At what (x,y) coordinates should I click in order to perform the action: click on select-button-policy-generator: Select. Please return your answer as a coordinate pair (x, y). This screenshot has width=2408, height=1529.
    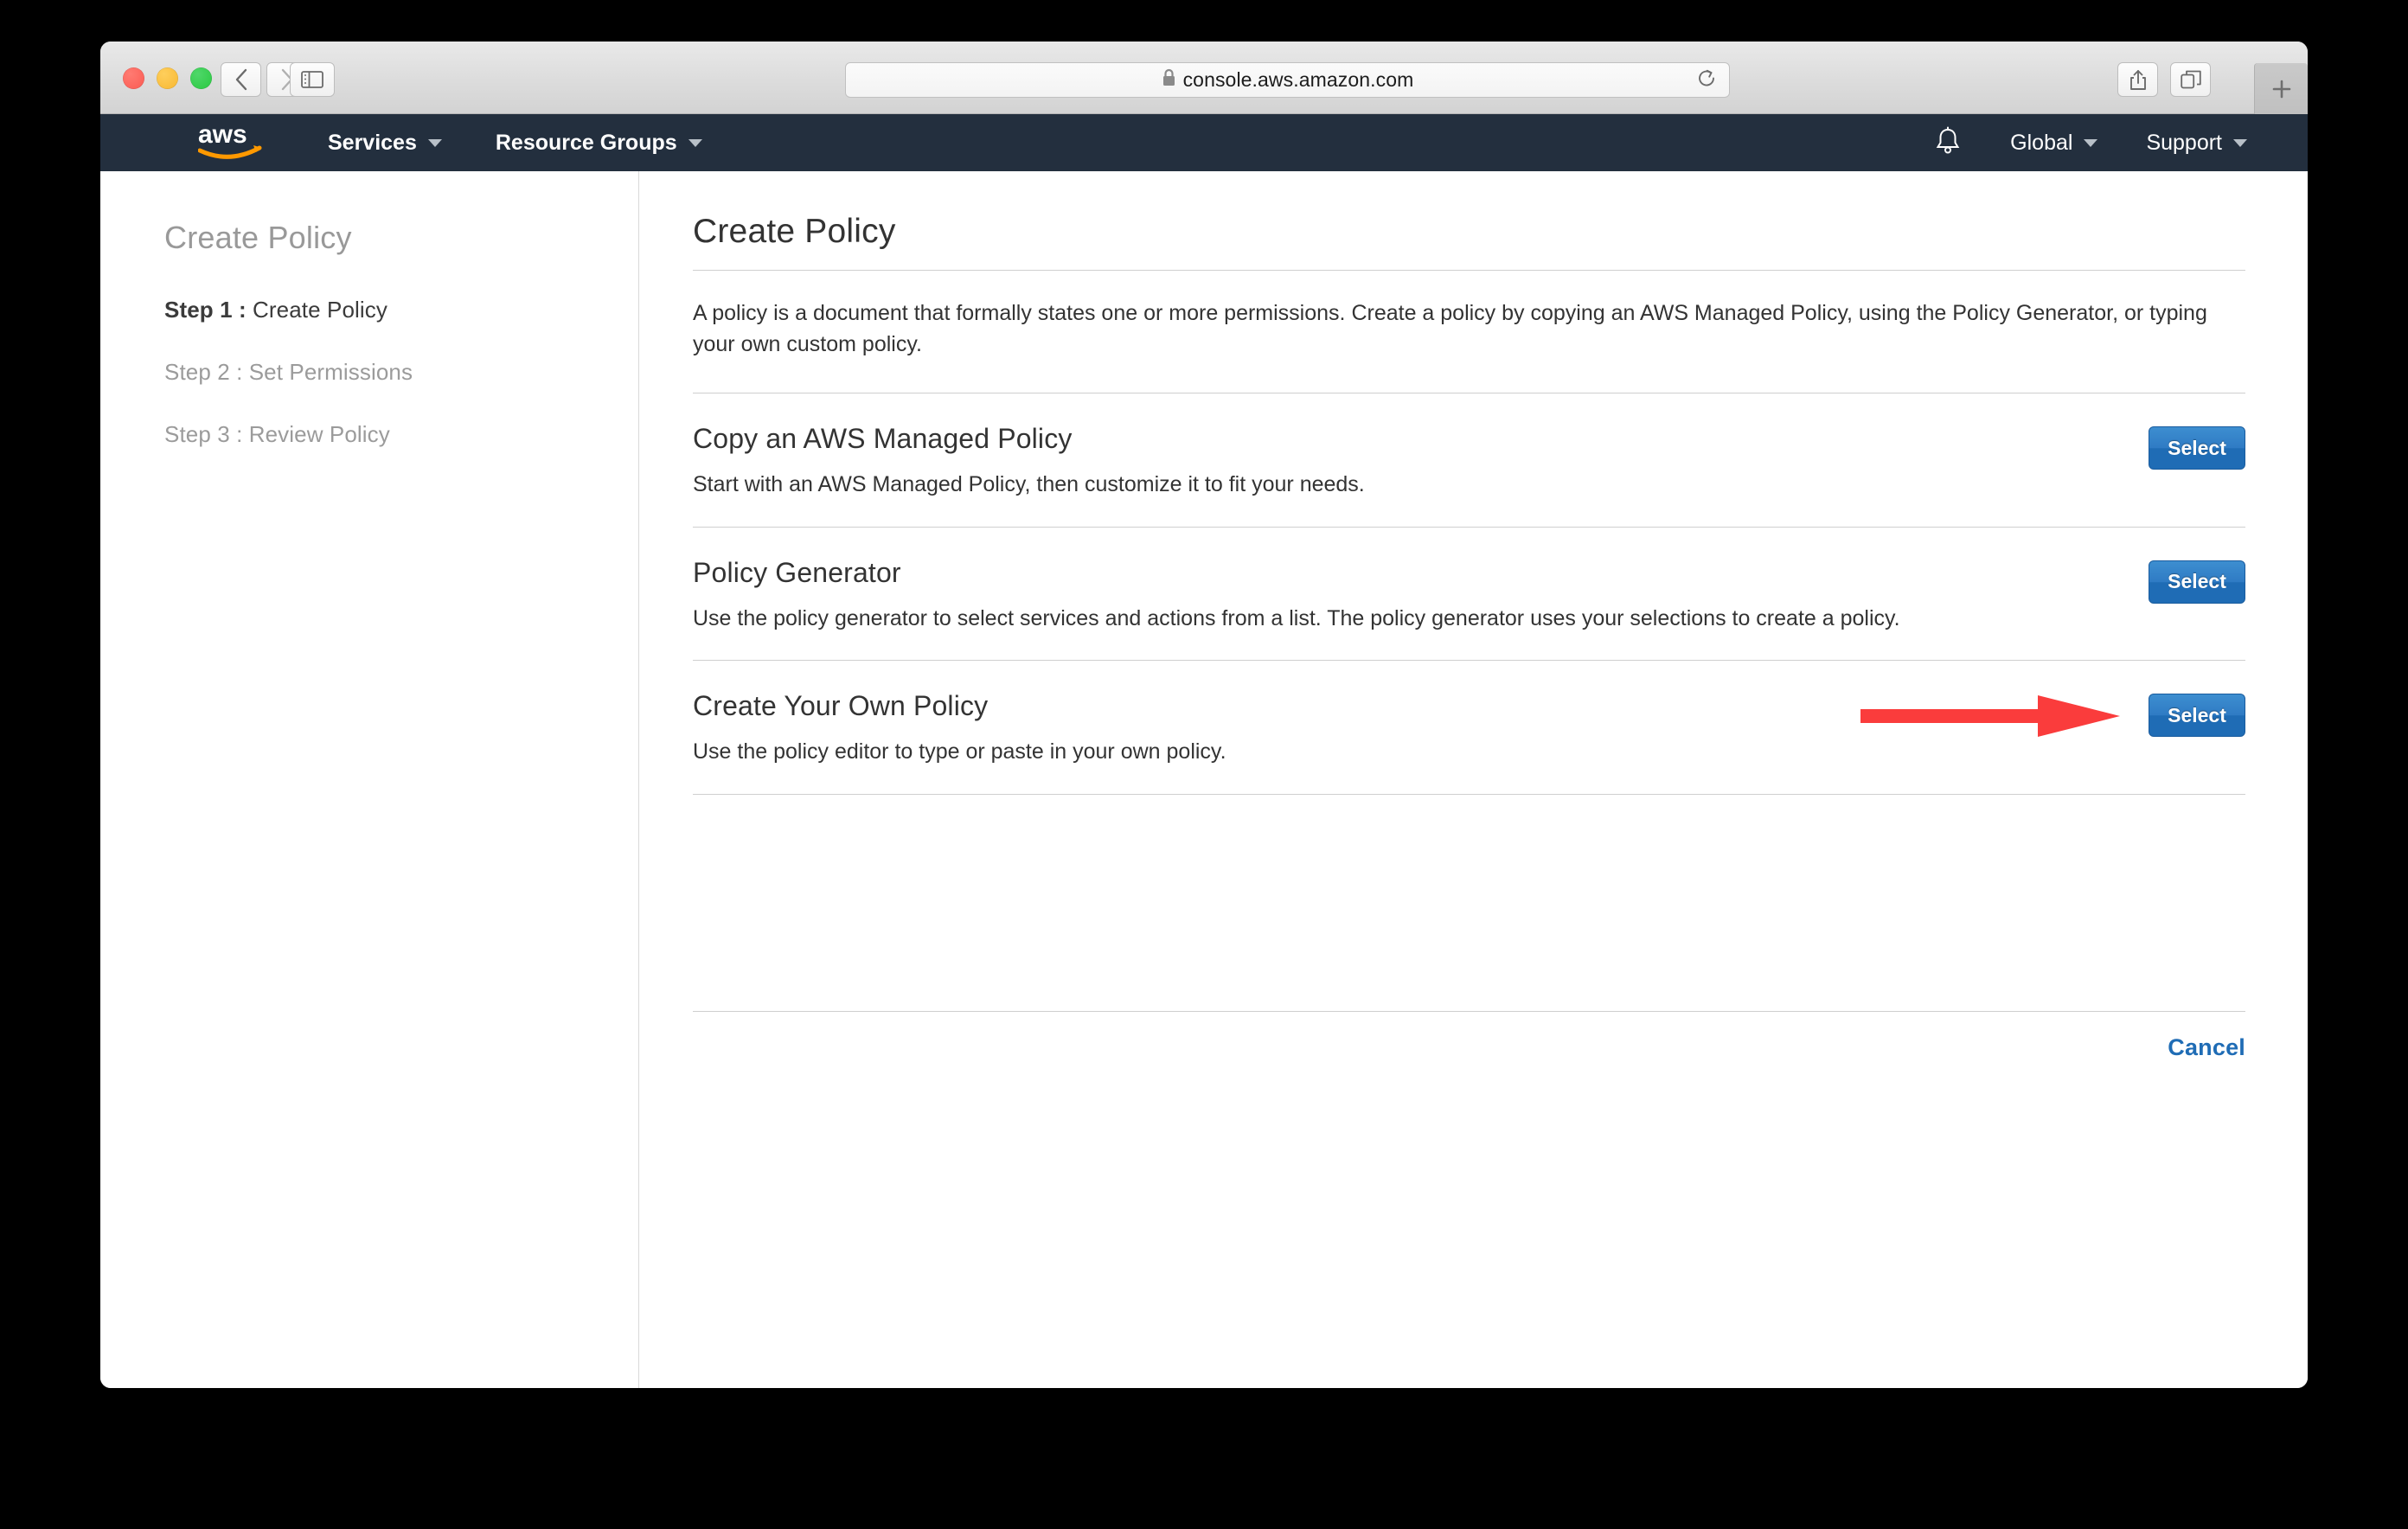
    Looking at the image, I should click on (2197, 582).